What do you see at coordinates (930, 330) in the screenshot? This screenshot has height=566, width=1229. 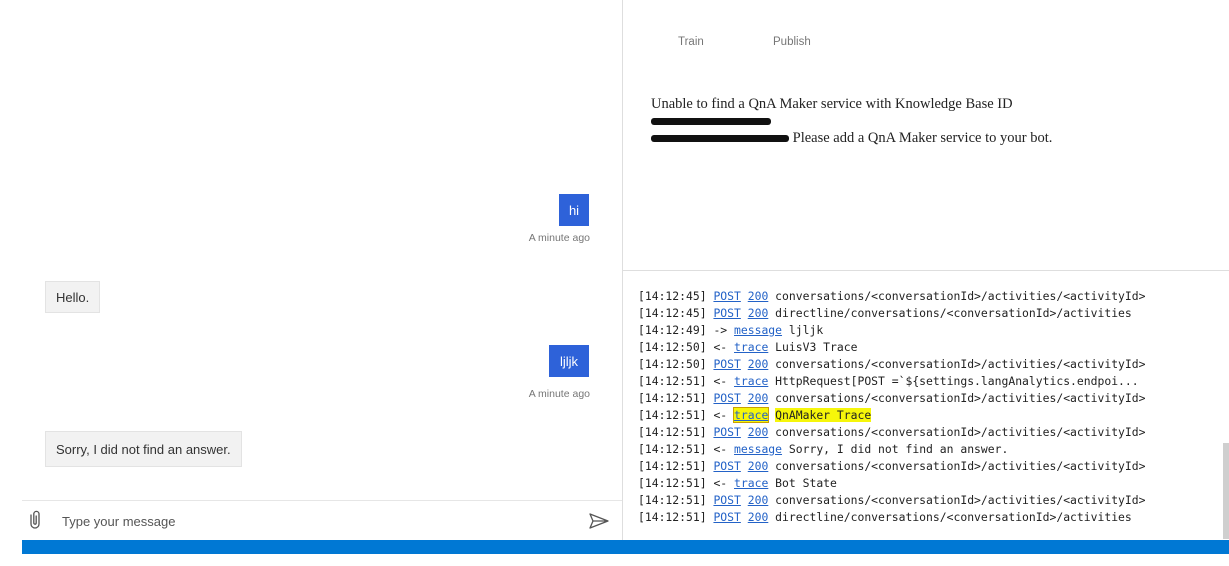 I see `log-line: [14:12:49] -> message ljljk` at bounding box center [930, 330].